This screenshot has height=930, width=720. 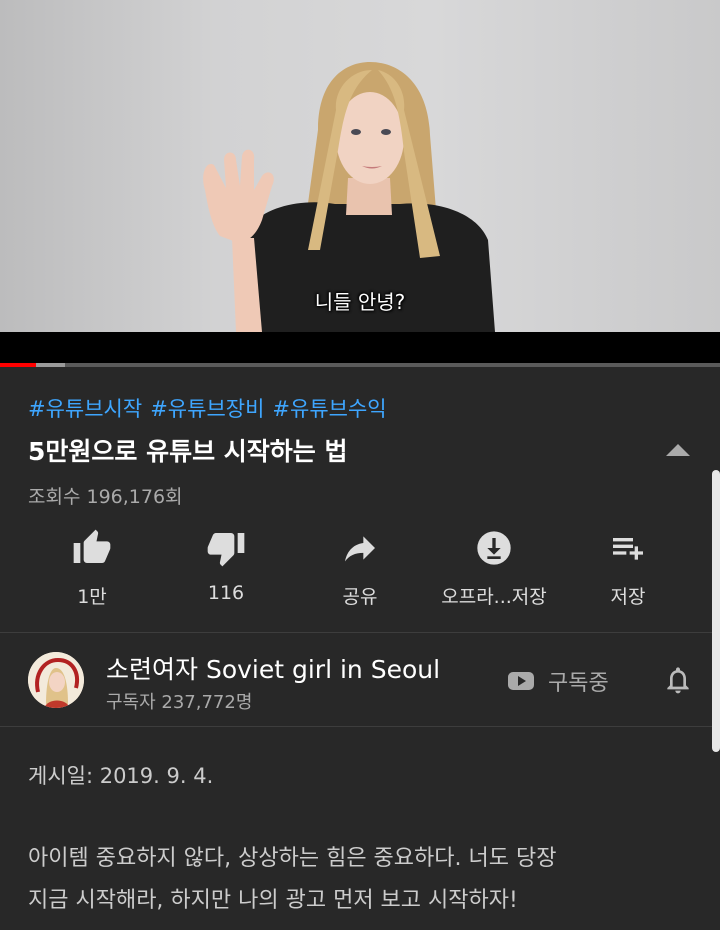 What do you see at coordinates (494, 597) in the screenshot?
I see `download-label: 오프라...저장` at bounding box center [494, 597].